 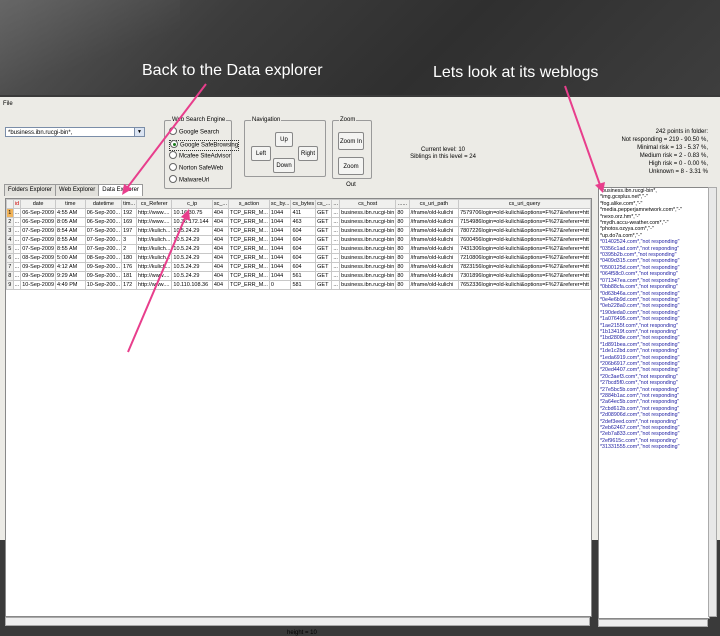 What do you see at coordinates (10, 285) in the screenshot?
I see `table-cell: 9` at bounding box center [10, 285].